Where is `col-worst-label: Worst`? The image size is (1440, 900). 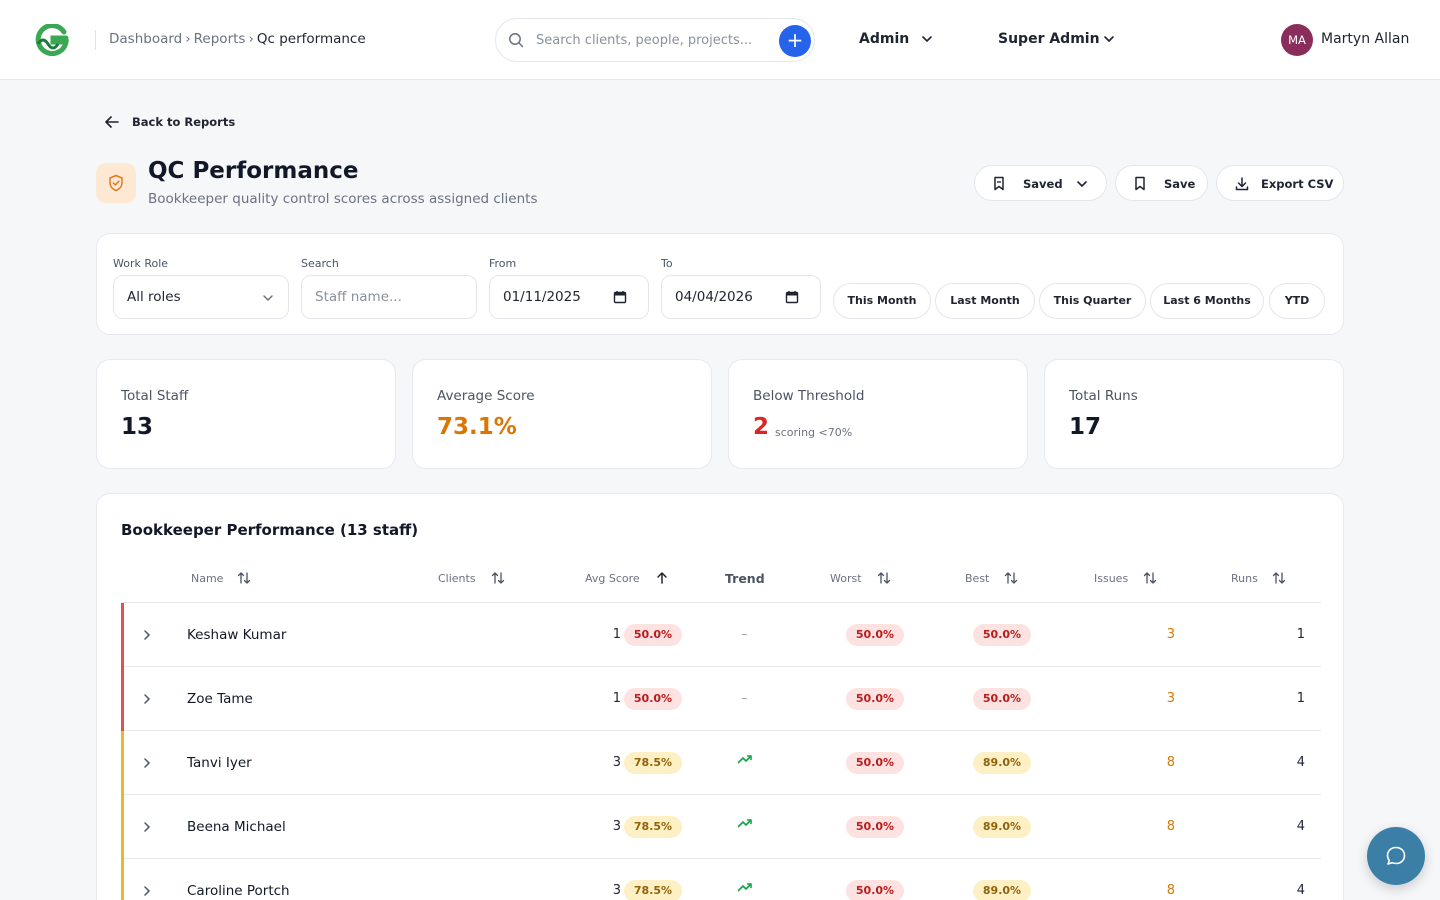 col-worst-label: Worst is located at coordinates (846, 578).